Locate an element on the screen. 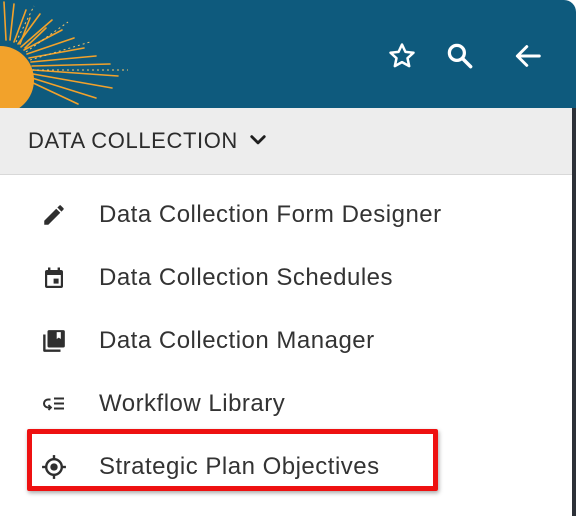 The height and width of the screenshot is (516, 576). data-collection-section-toggle: DATA COLLECTION is located at coordinates (286, 141).